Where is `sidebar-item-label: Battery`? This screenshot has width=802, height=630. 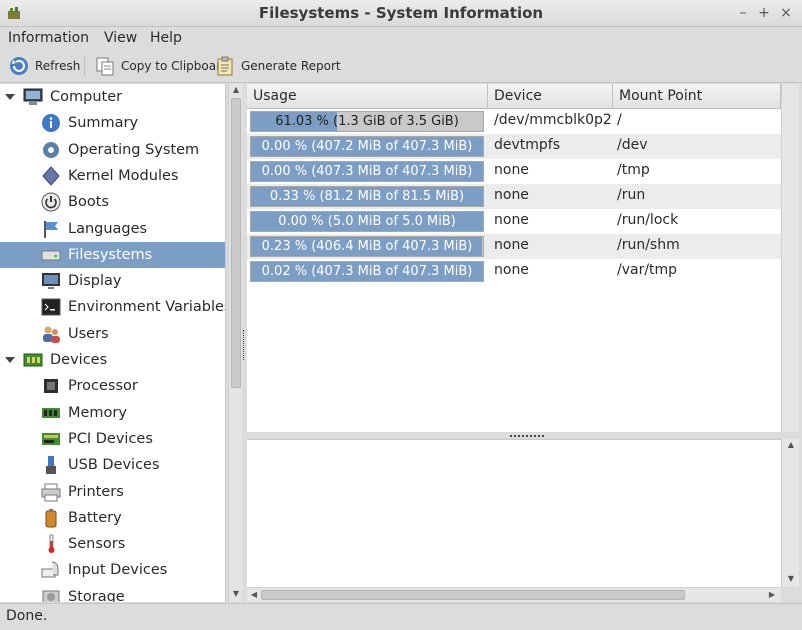 sidebar-item-label: Battery is located at coordinates (95, 518).